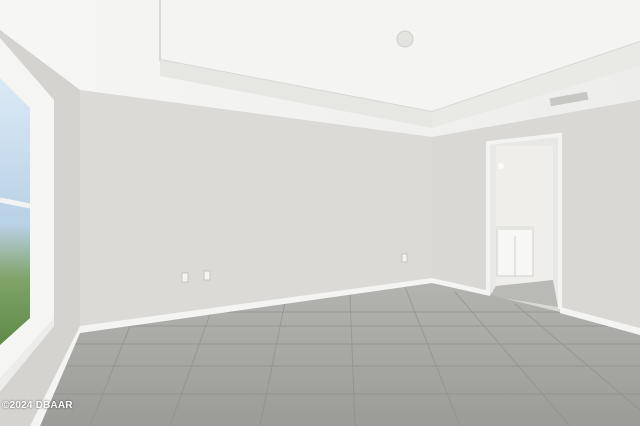 The height and width of the screenshot is (426, 640). I want to click on photo-watermark: ©2024 DBAAR, so click(37, 405).